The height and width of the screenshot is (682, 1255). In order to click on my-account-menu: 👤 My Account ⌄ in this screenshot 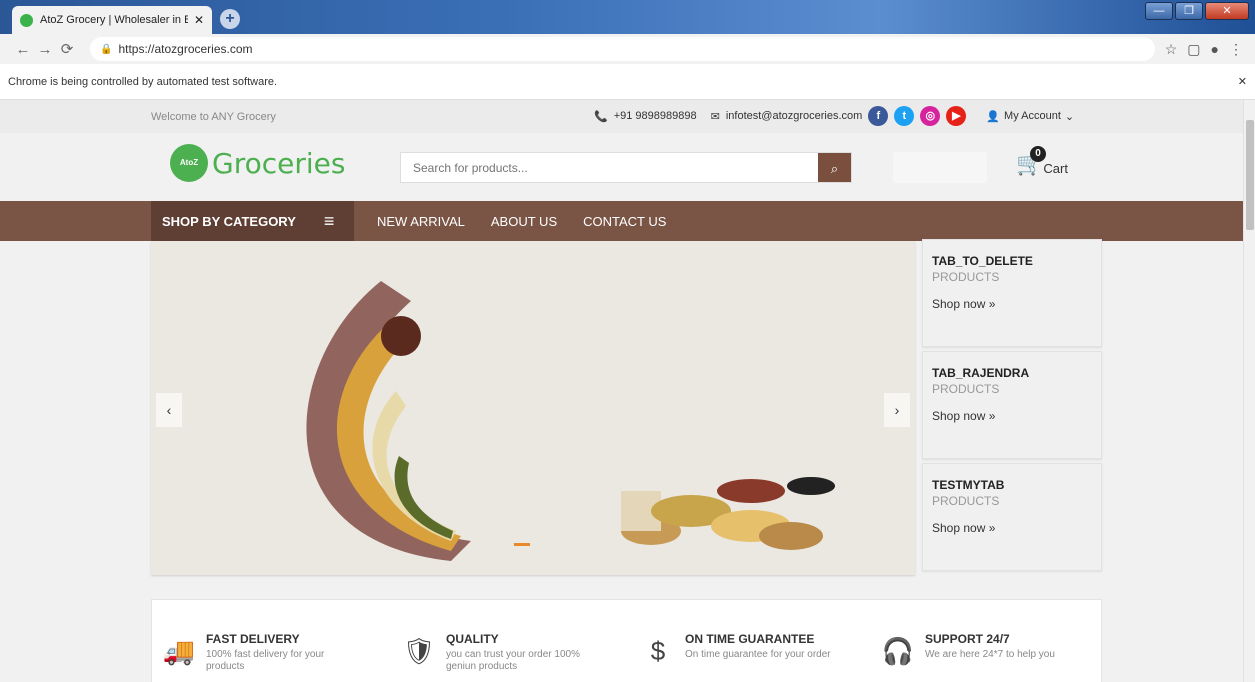, I will do `click(1030, 116)`.